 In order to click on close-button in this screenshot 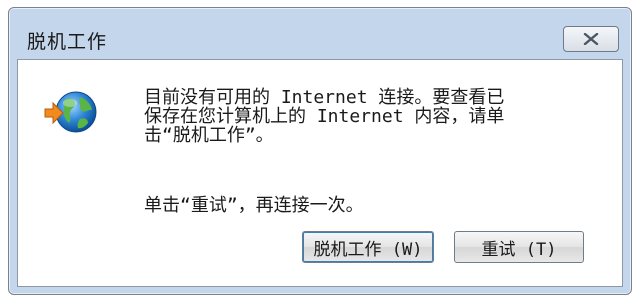, I will do `click(591, 39)`.